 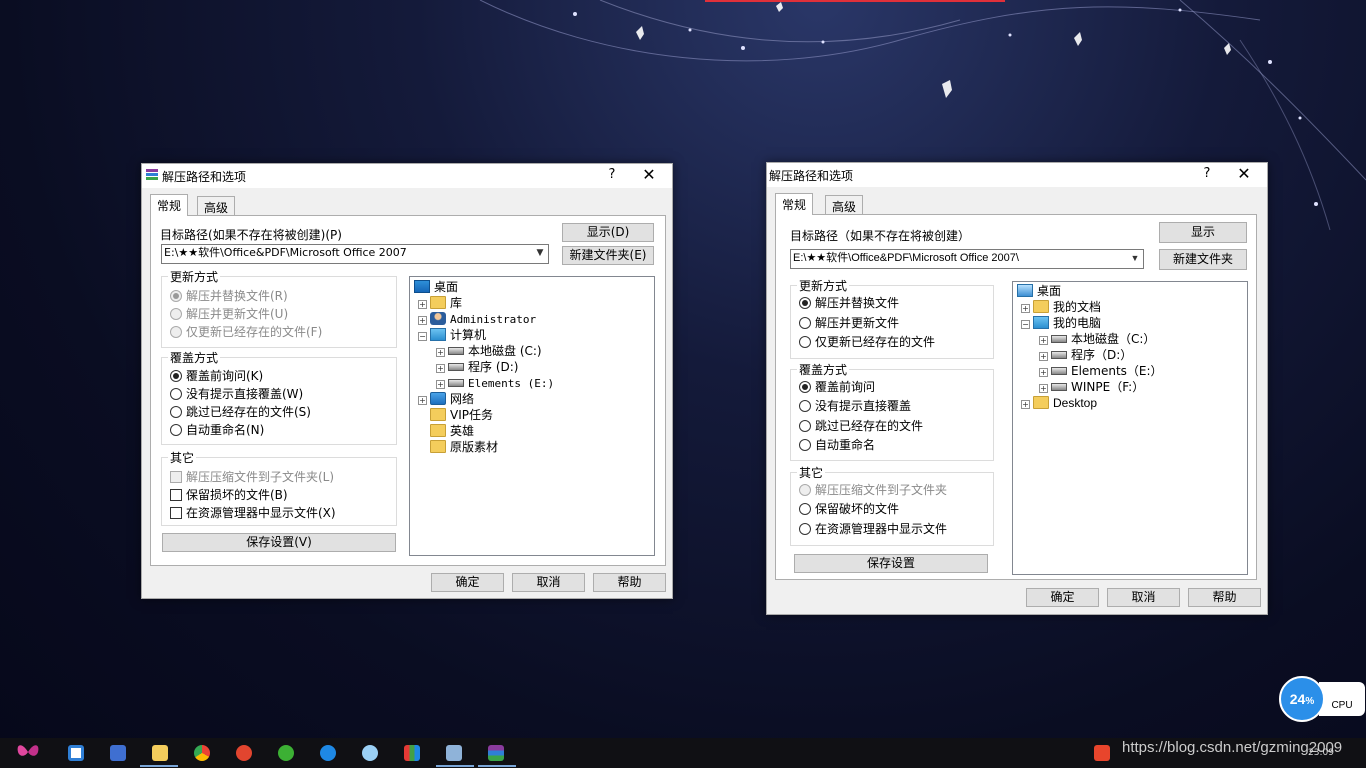 I want to click on radio-skip-existing: 跳过已经存在的文件(S), so click(x=240, y=412).